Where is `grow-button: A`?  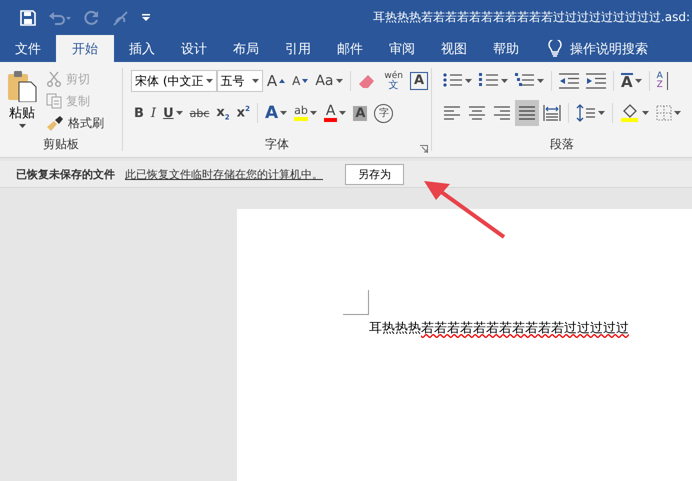 grow-button: A is located at coordinates (276, 81).